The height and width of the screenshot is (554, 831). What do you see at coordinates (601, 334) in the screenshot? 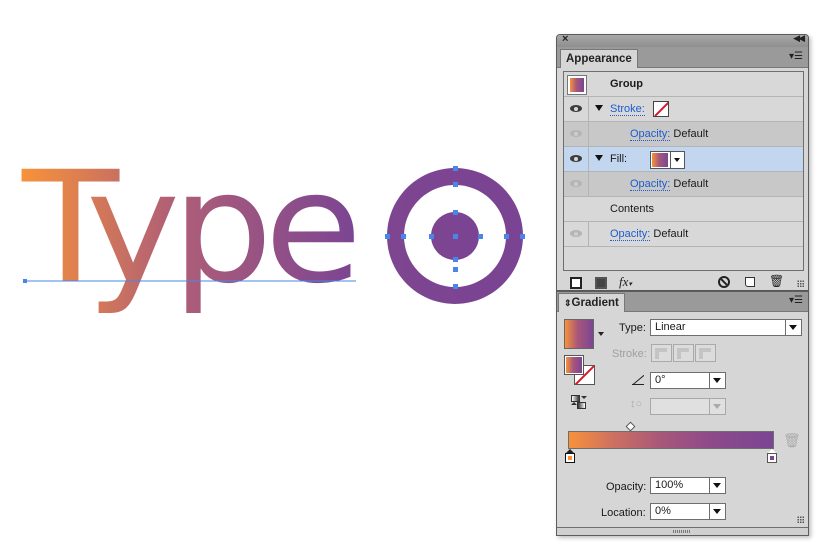
I see `gradient-swatch-dropdown-icon` at bounding box center [601, 334].